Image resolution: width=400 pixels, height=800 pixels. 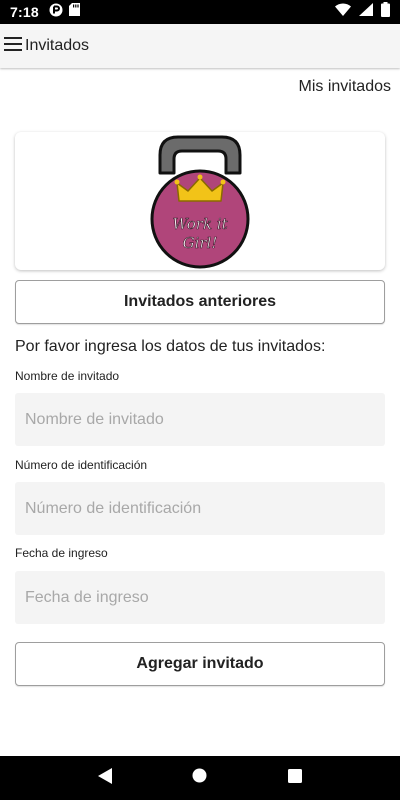 I want to click on add-guest-button: Agregar invitado, so click(x=200, y=664).